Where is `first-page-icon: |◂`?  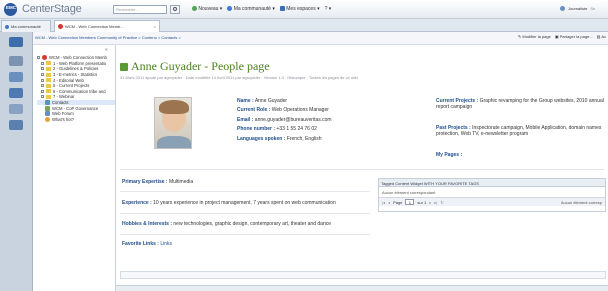 first-page-icon: |◂ is located at coordinates (383, 202).